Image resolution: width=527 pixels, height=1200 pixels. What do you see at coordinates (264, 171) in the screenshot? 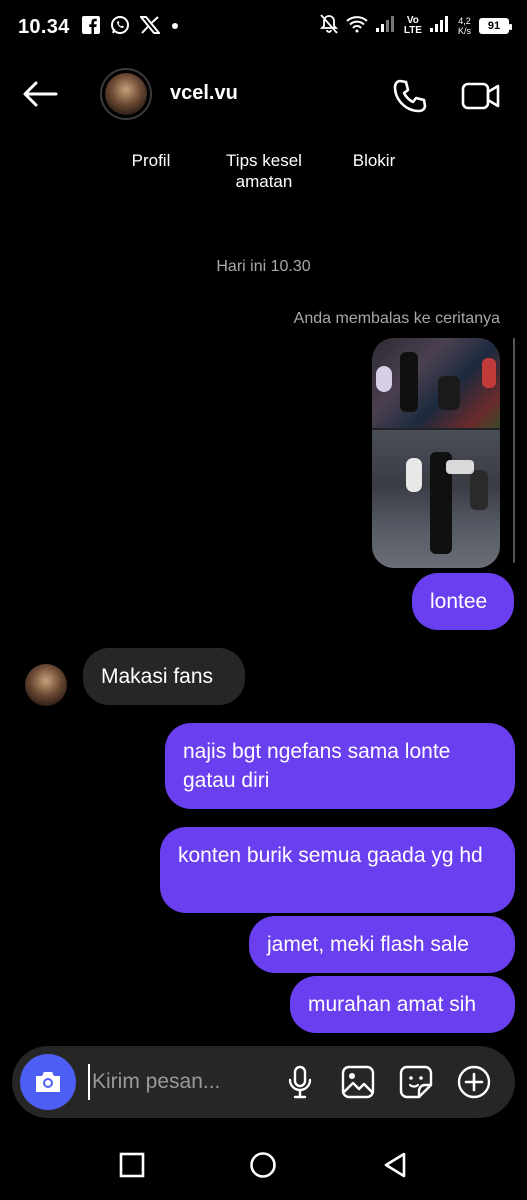
I see `tips-link: Tips kesel amatan` at bounding box center [264, 171].